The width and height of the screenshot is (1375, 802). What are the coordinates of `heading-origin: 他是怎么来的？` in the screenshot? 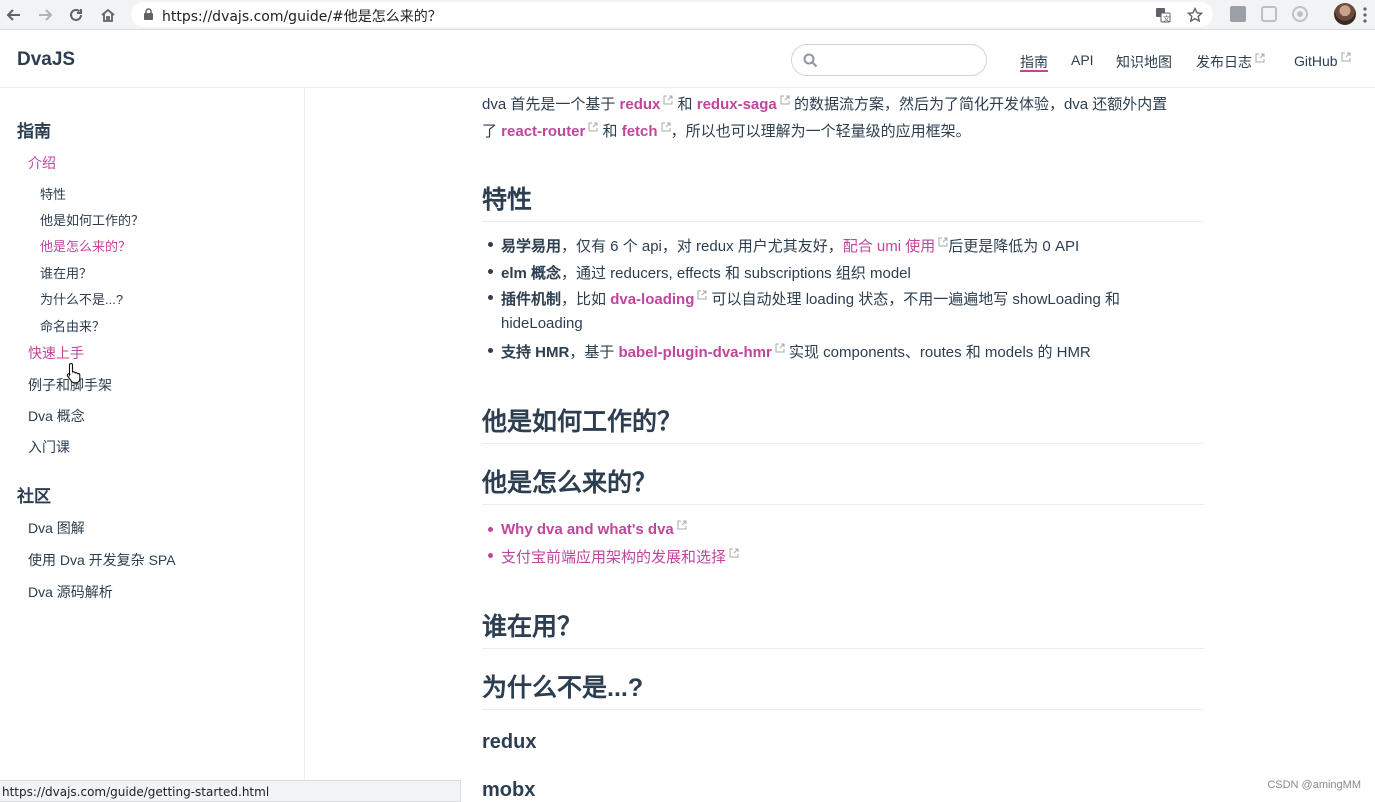 It's located at (843, 484).